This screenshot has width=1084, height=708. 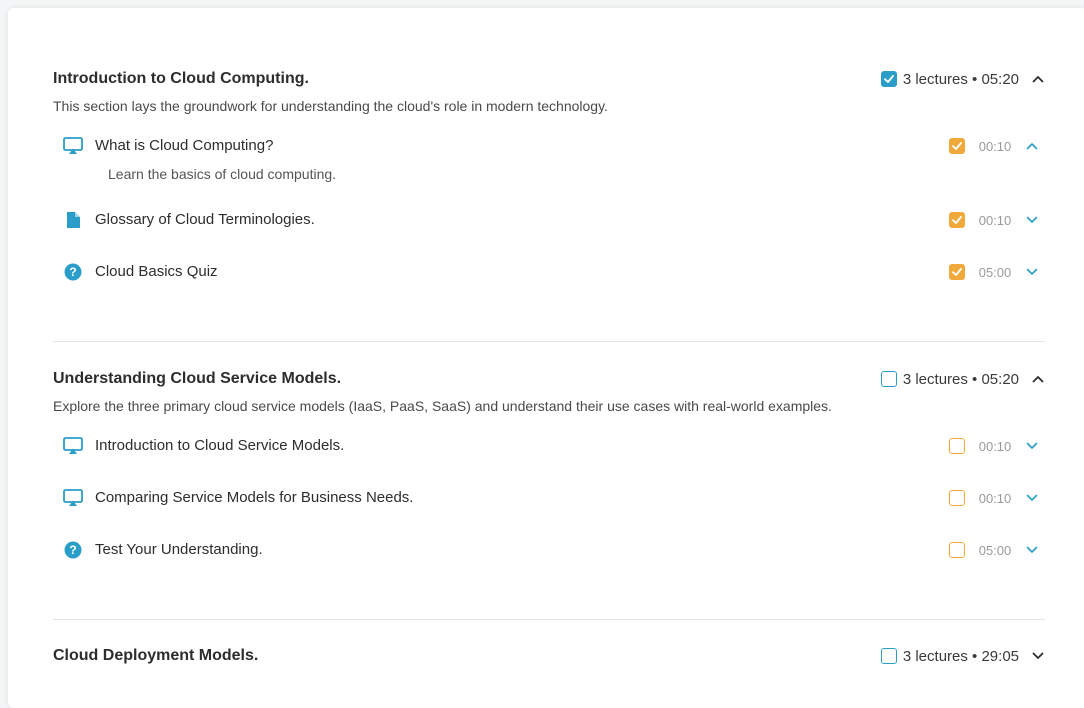 What do you see at coordinates (184, 145) in the screenshot?
I see `lecture-title: What is Cloud Computing?` at bounding box center [184, 145].